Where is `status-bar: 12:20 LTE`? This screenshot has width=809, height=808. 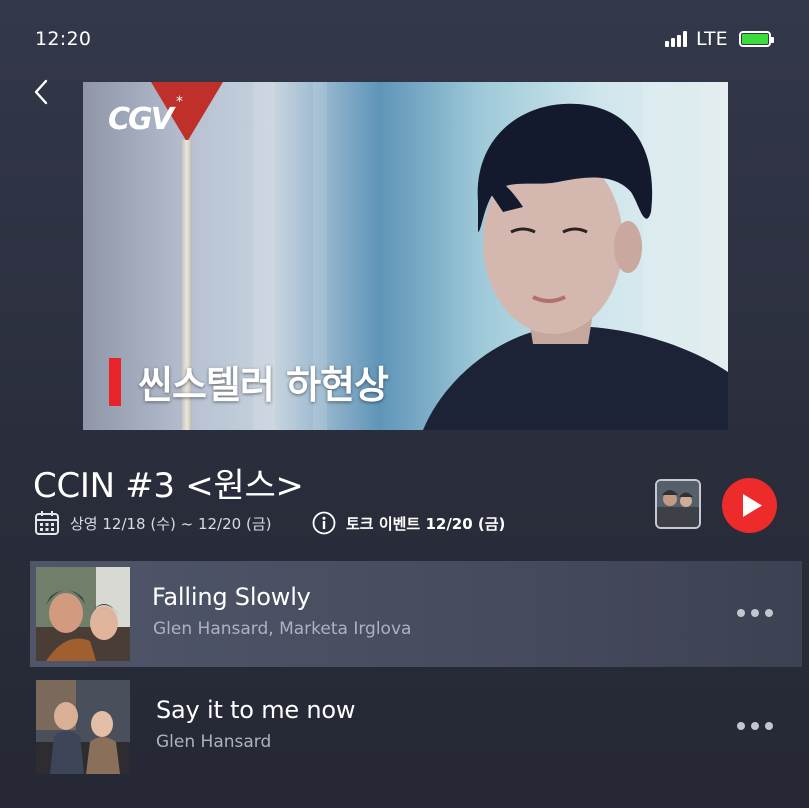
status-bar: 12:20 LTE is located at coordinates (404, 40).